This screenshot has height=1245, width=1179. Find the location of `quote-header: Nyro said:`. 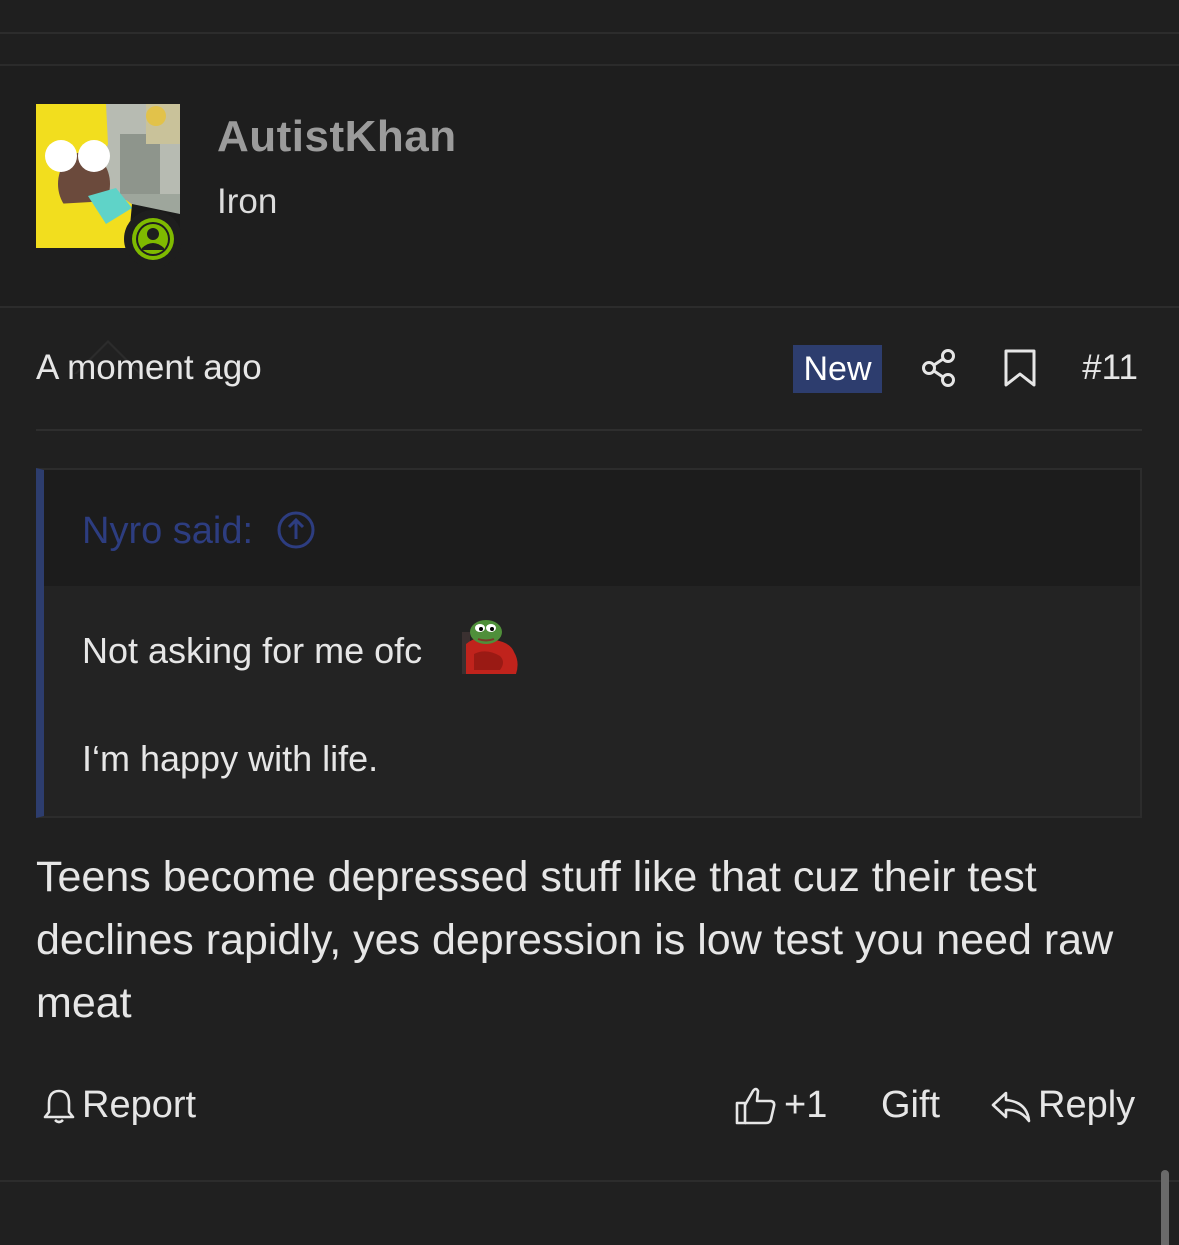

quote-header: Nyro said: is located at coordinates (592, 528).